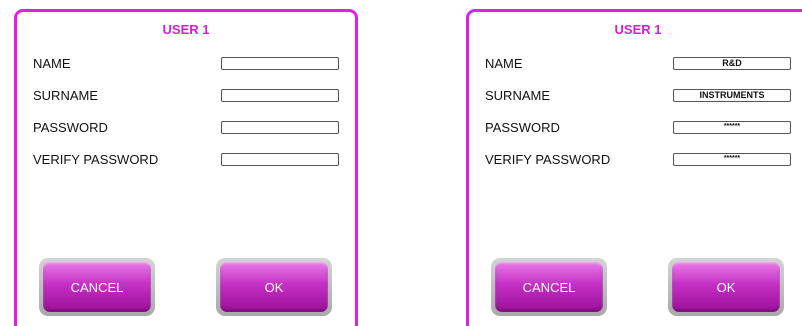  I want to click on verify-password-input, so click(280, 159).